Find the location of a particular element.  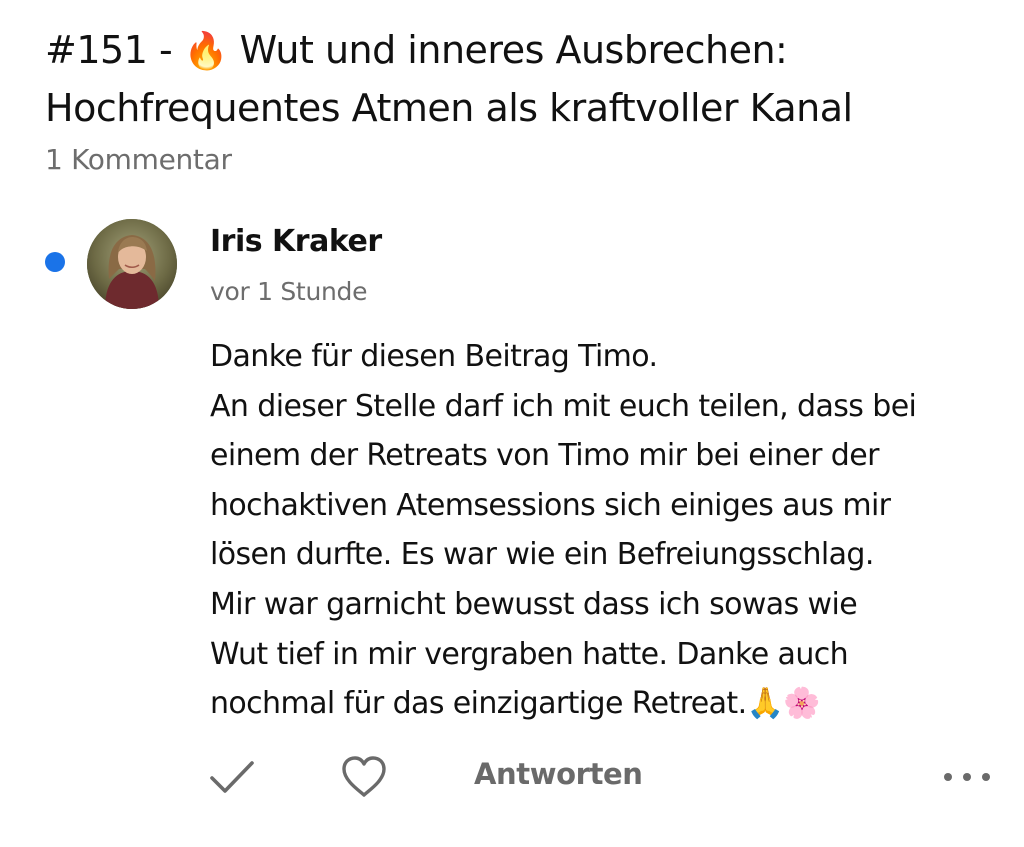

comment-timestamp: vor 1 Stunde is located at coordinates (289, 291).